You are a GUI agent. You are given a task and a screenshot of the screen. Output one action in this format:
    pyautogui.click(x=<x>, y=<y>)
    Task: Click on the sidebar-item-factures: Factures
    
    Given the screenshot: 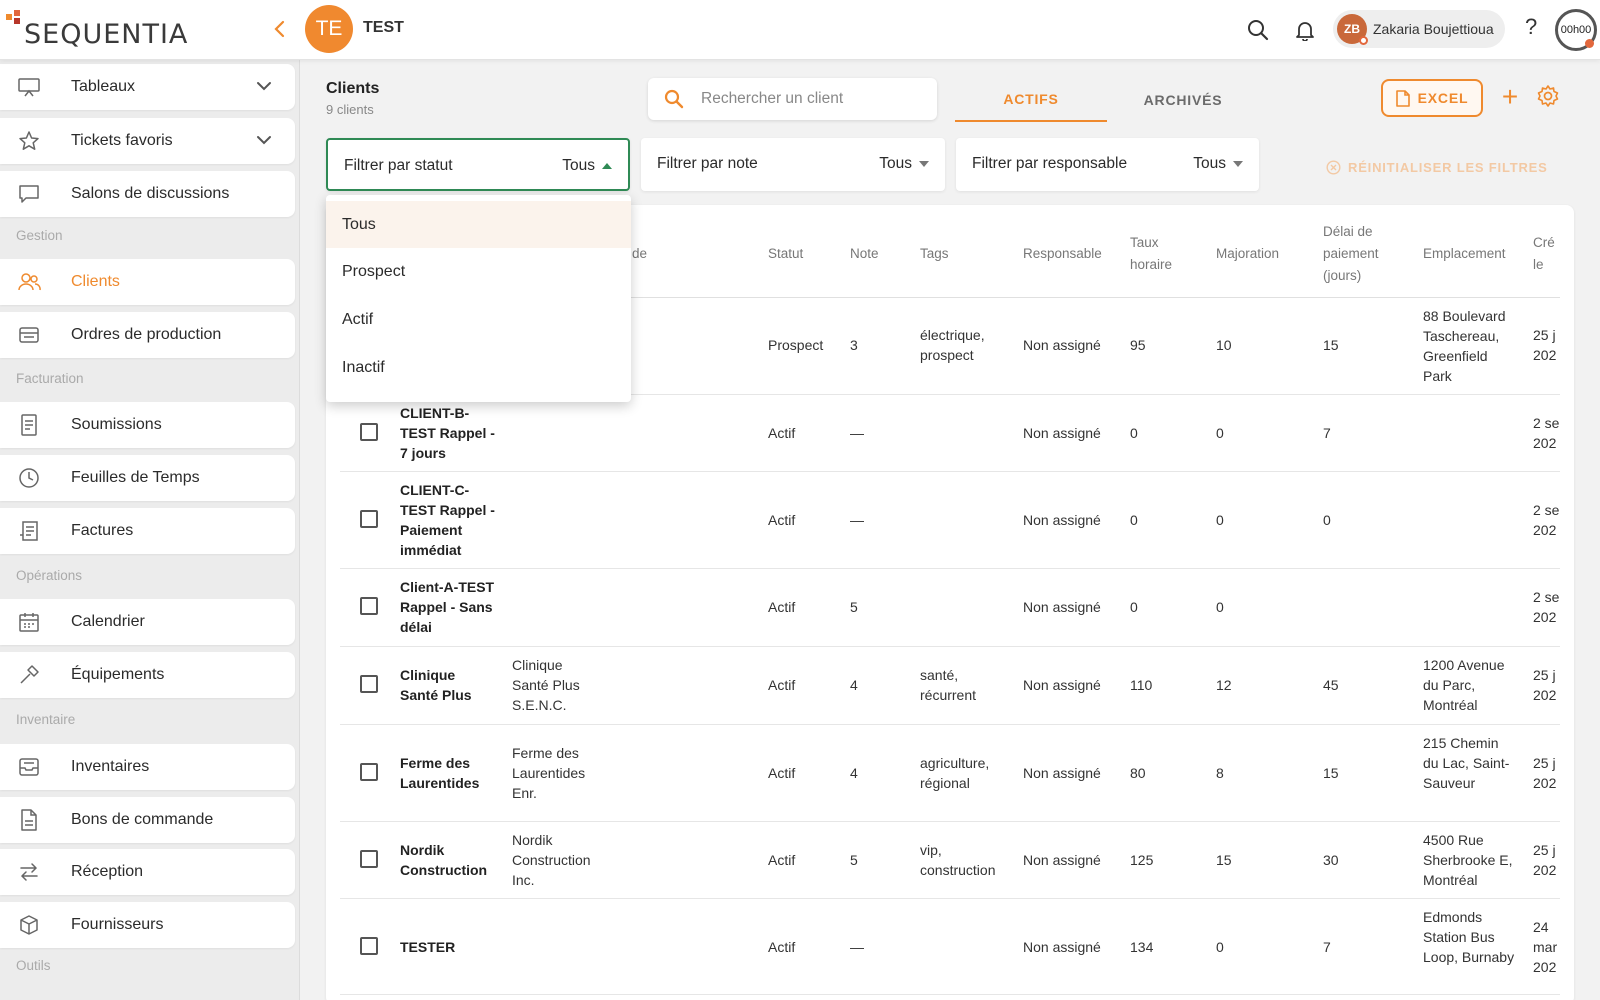 What is the action you would take?
    pyautogui.click(x=147, y=531)
    